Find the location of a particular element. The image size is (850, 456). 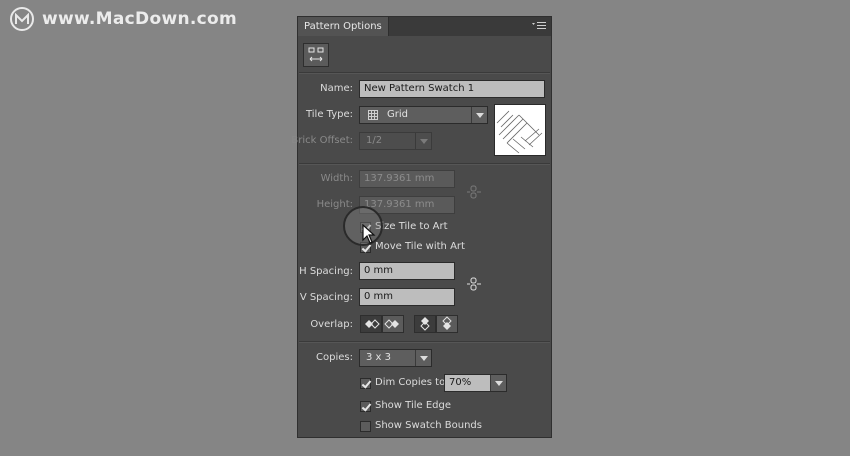

constrain-proportions-link-icon is located at coordinates (474, 192).